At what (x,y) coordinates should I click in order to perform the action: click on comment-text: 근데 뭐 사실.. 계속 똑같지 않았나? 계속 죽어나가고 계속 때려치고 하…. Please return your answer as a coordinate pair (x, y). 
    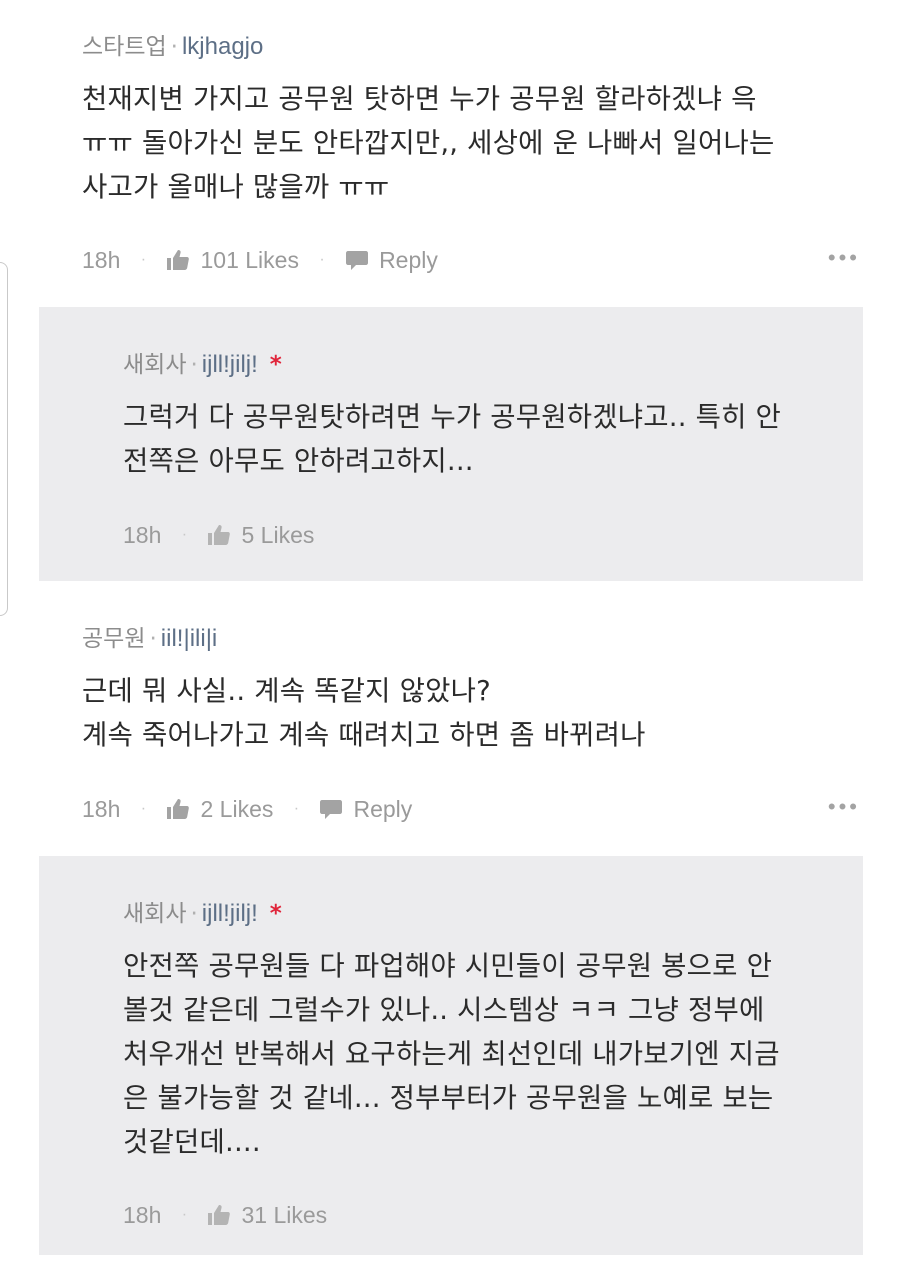
    Looking at the image, I should click on (364, 713).